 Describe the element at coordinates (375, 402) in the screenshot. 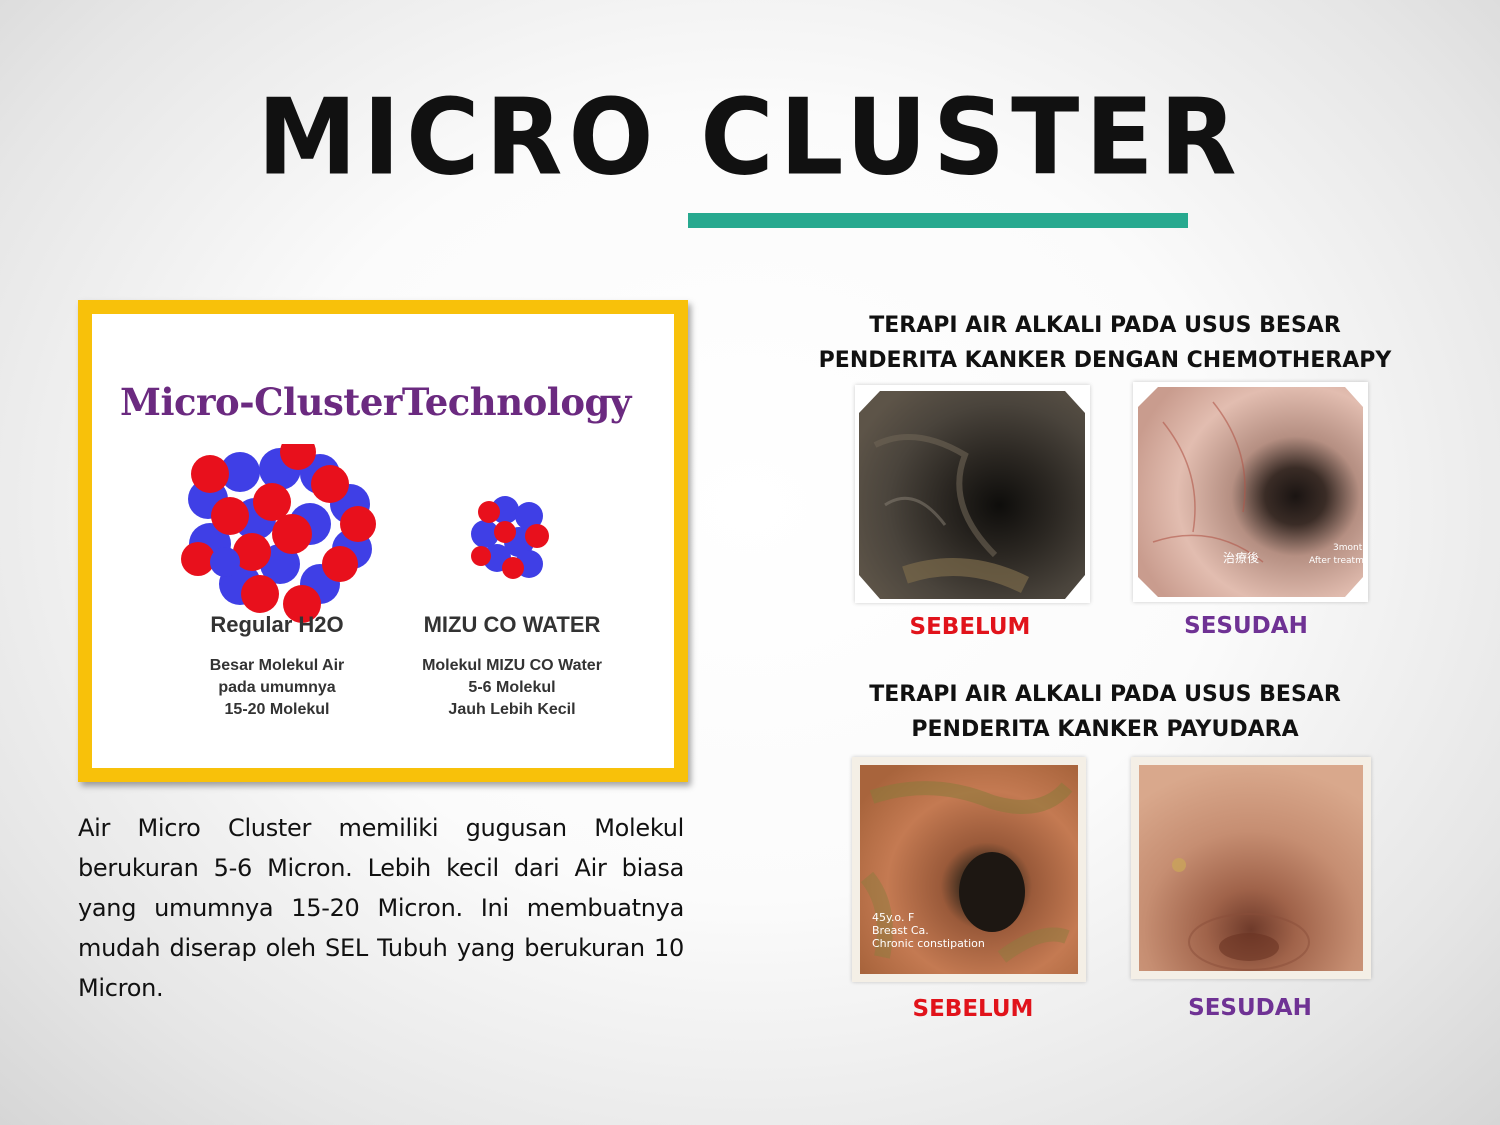

I see `graphic-title: Micro-ClusterTechnology` at that location.